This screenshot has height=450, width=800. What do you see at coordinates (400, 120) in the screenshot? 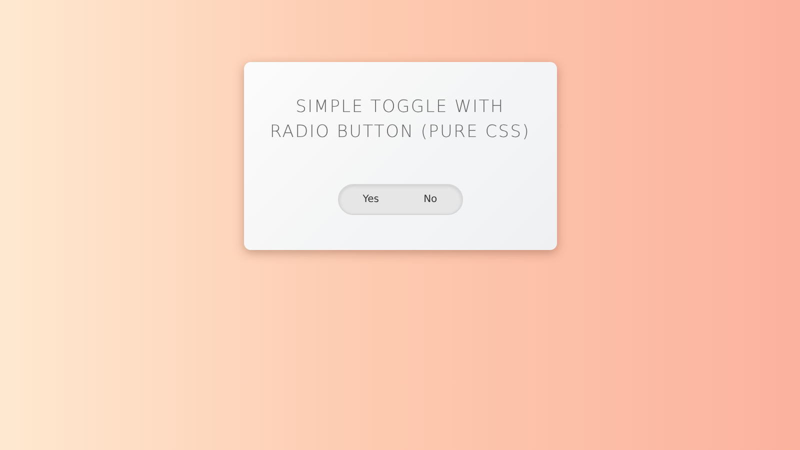
I see `card-title: SIMPLE TOGGLE WITH RADIO BUTTON (PURE CSS)` at bounding box center [400, 120].